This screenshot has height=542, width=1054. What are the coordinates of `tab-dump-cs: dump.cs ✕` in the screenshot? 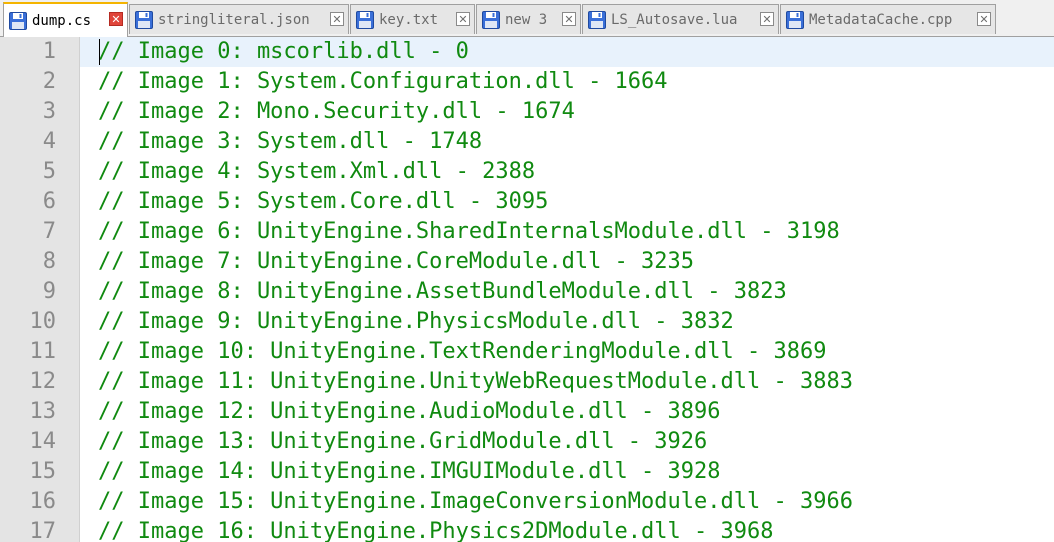 It's located at (65, 19).